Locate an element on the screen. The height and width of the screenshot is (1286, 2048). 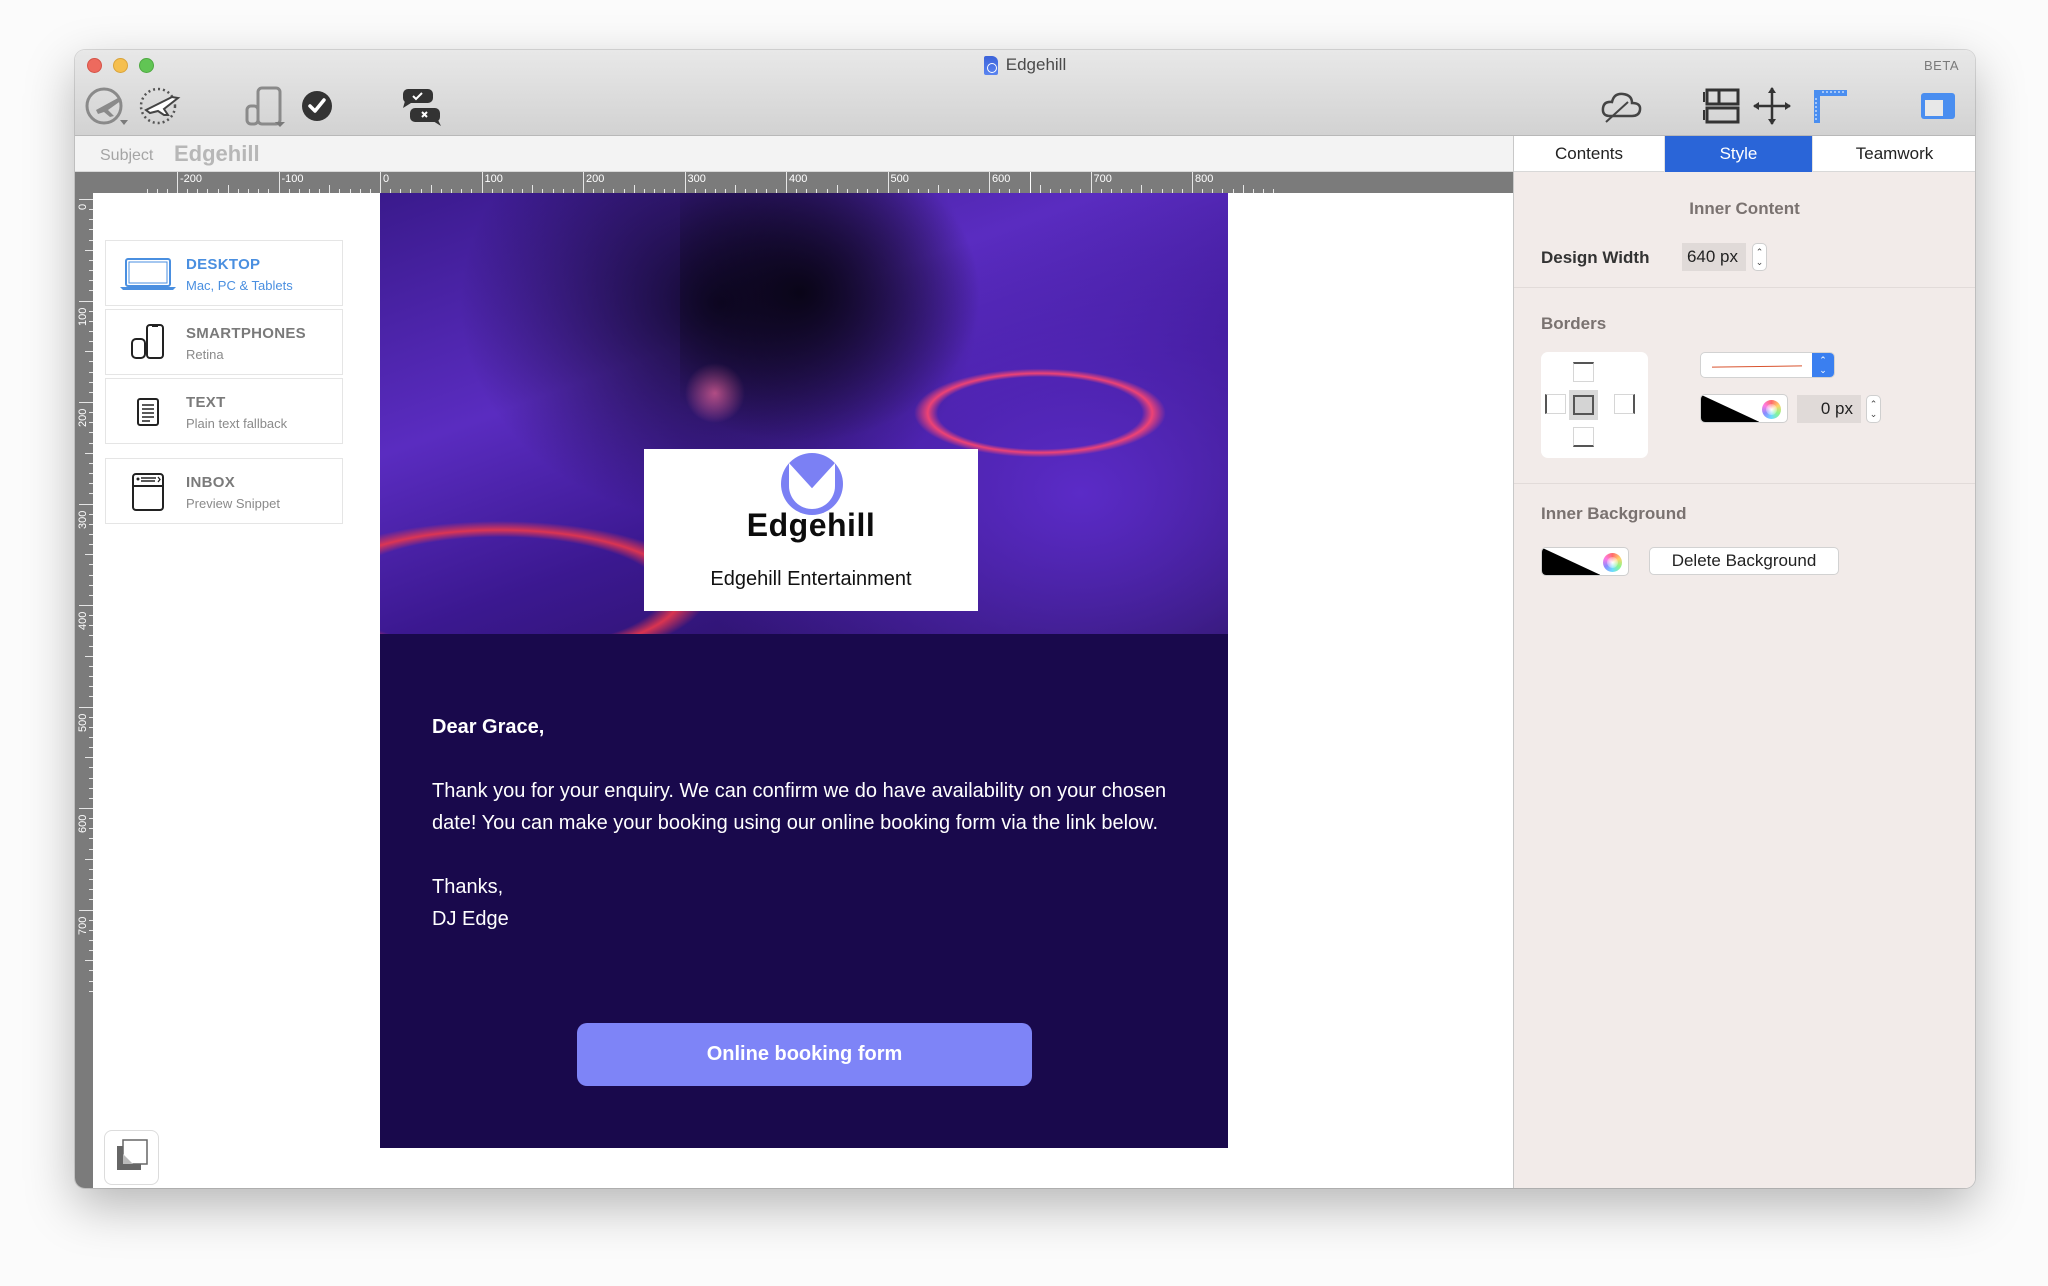
layers-toggle-button is located at coordinates (131, 1157).